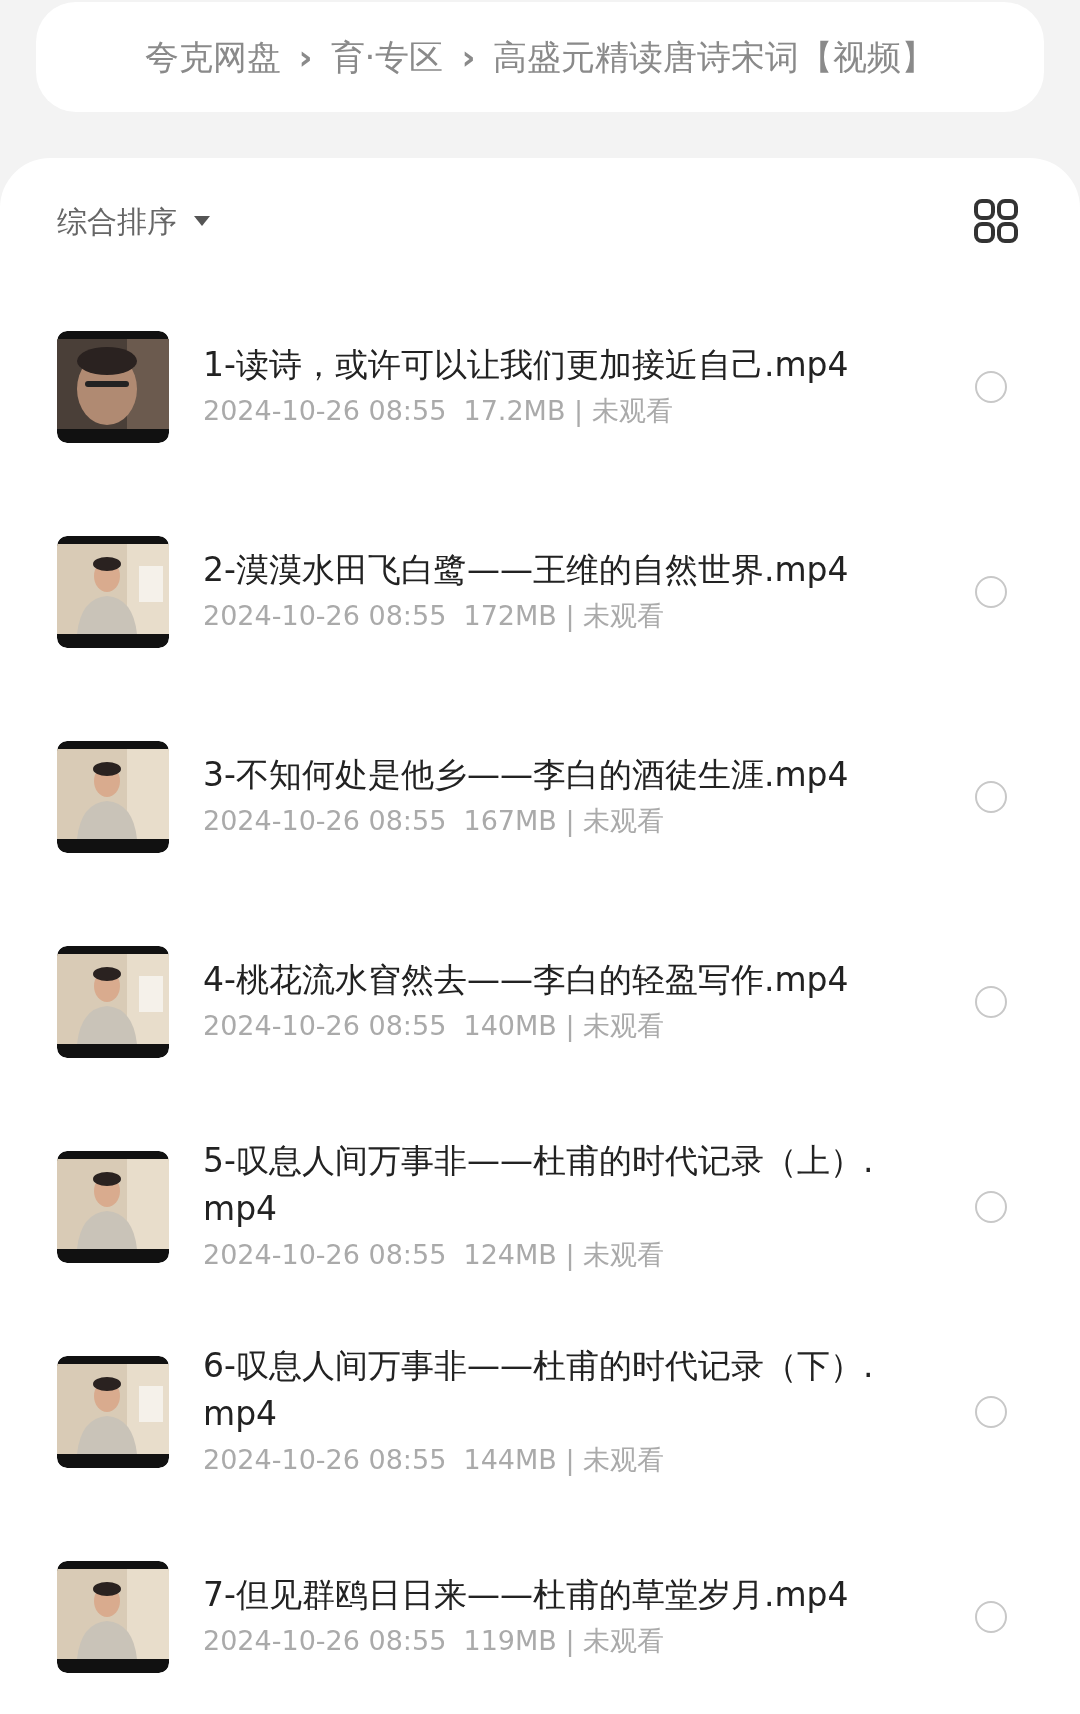 Image resolution: width=1080 pixels, height=1714 pixels. I want to click on grid-view-icon, so click(996, 221).